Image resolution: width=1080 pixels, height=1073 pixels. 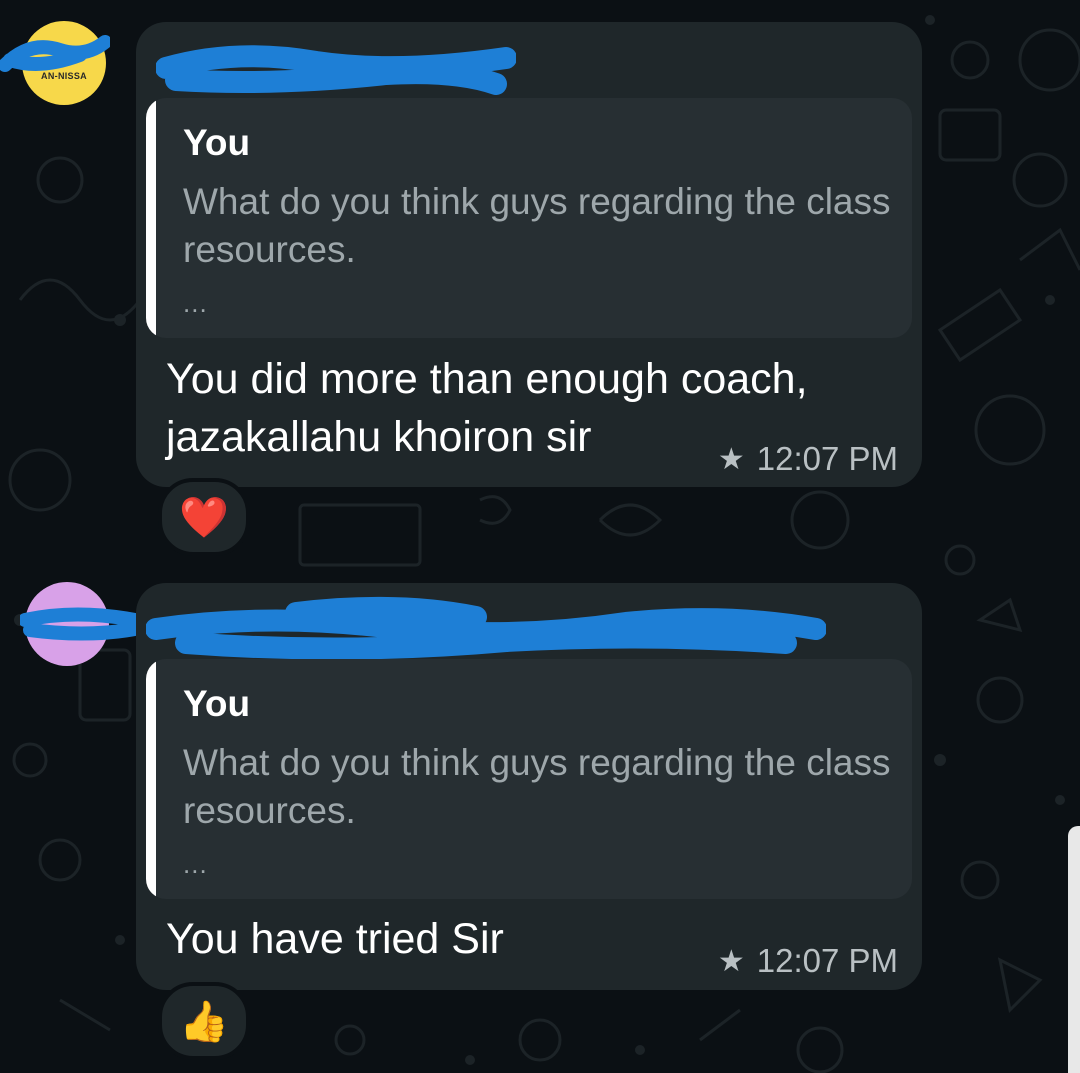 What do you see at coordinates (204, 517) in the screenshot?
I see `reaction-heart: ❤️` at bounding box center [204, 517].